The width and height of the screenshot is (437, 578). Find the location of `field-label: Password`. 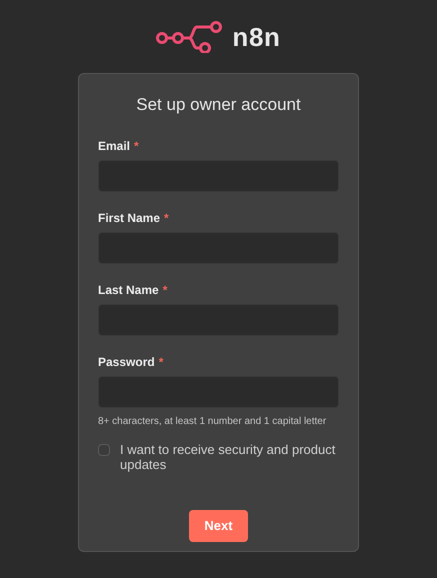

field-label: Password is located at coordinates (126, 361).